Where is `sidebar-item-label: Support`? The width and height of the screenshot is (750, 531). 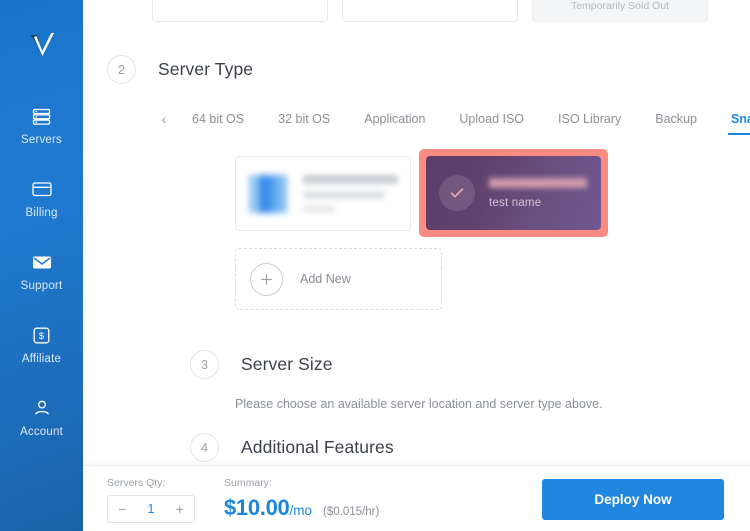
sidebar-item-label: Support is located at coordinates (41, 286).